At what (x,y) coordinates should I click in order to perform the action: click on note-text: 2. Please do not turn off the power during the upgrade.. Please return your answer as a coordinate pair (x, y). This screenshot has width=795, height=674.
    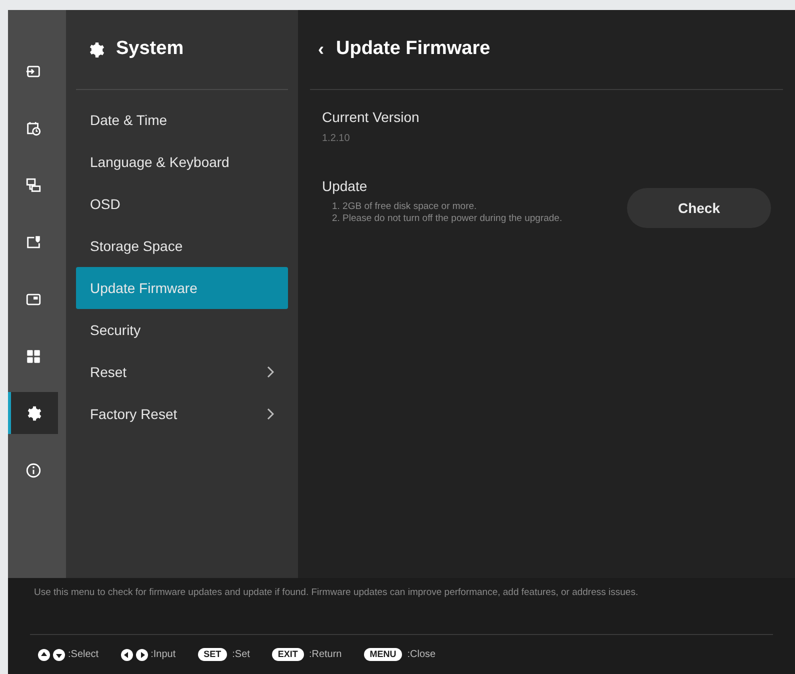
    Looking at the image, I should click on (448, 219).